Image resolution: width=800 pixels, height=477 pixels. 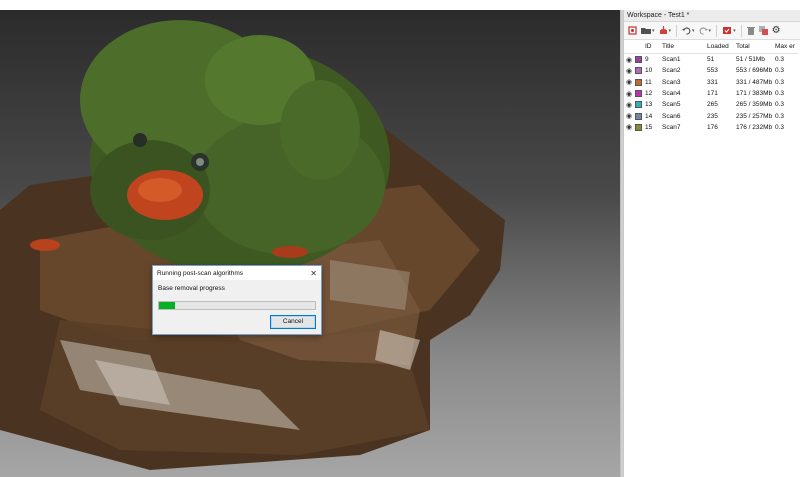 I want to click on table-header-row: ID Title Loaded Total Max er, so click(x=711, y=47).